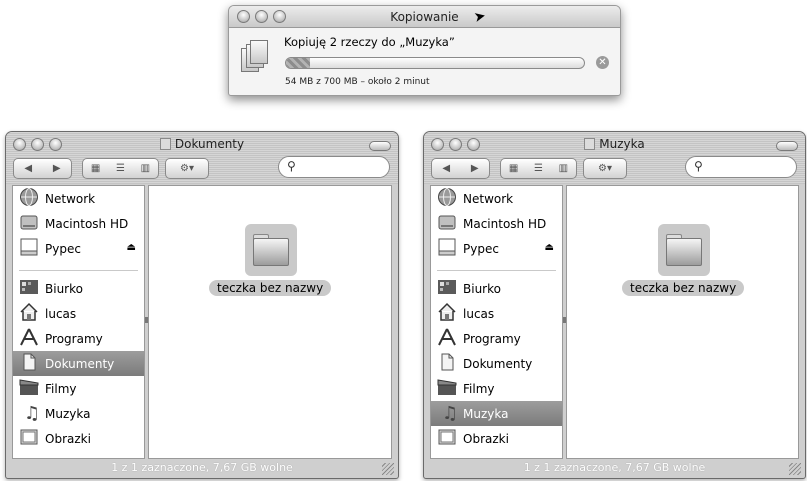  Describe the element at coordinates (357, 82) in the screenshot. I see `copy-status: 54 MB z 700 MB – około 2 minut` at that location.